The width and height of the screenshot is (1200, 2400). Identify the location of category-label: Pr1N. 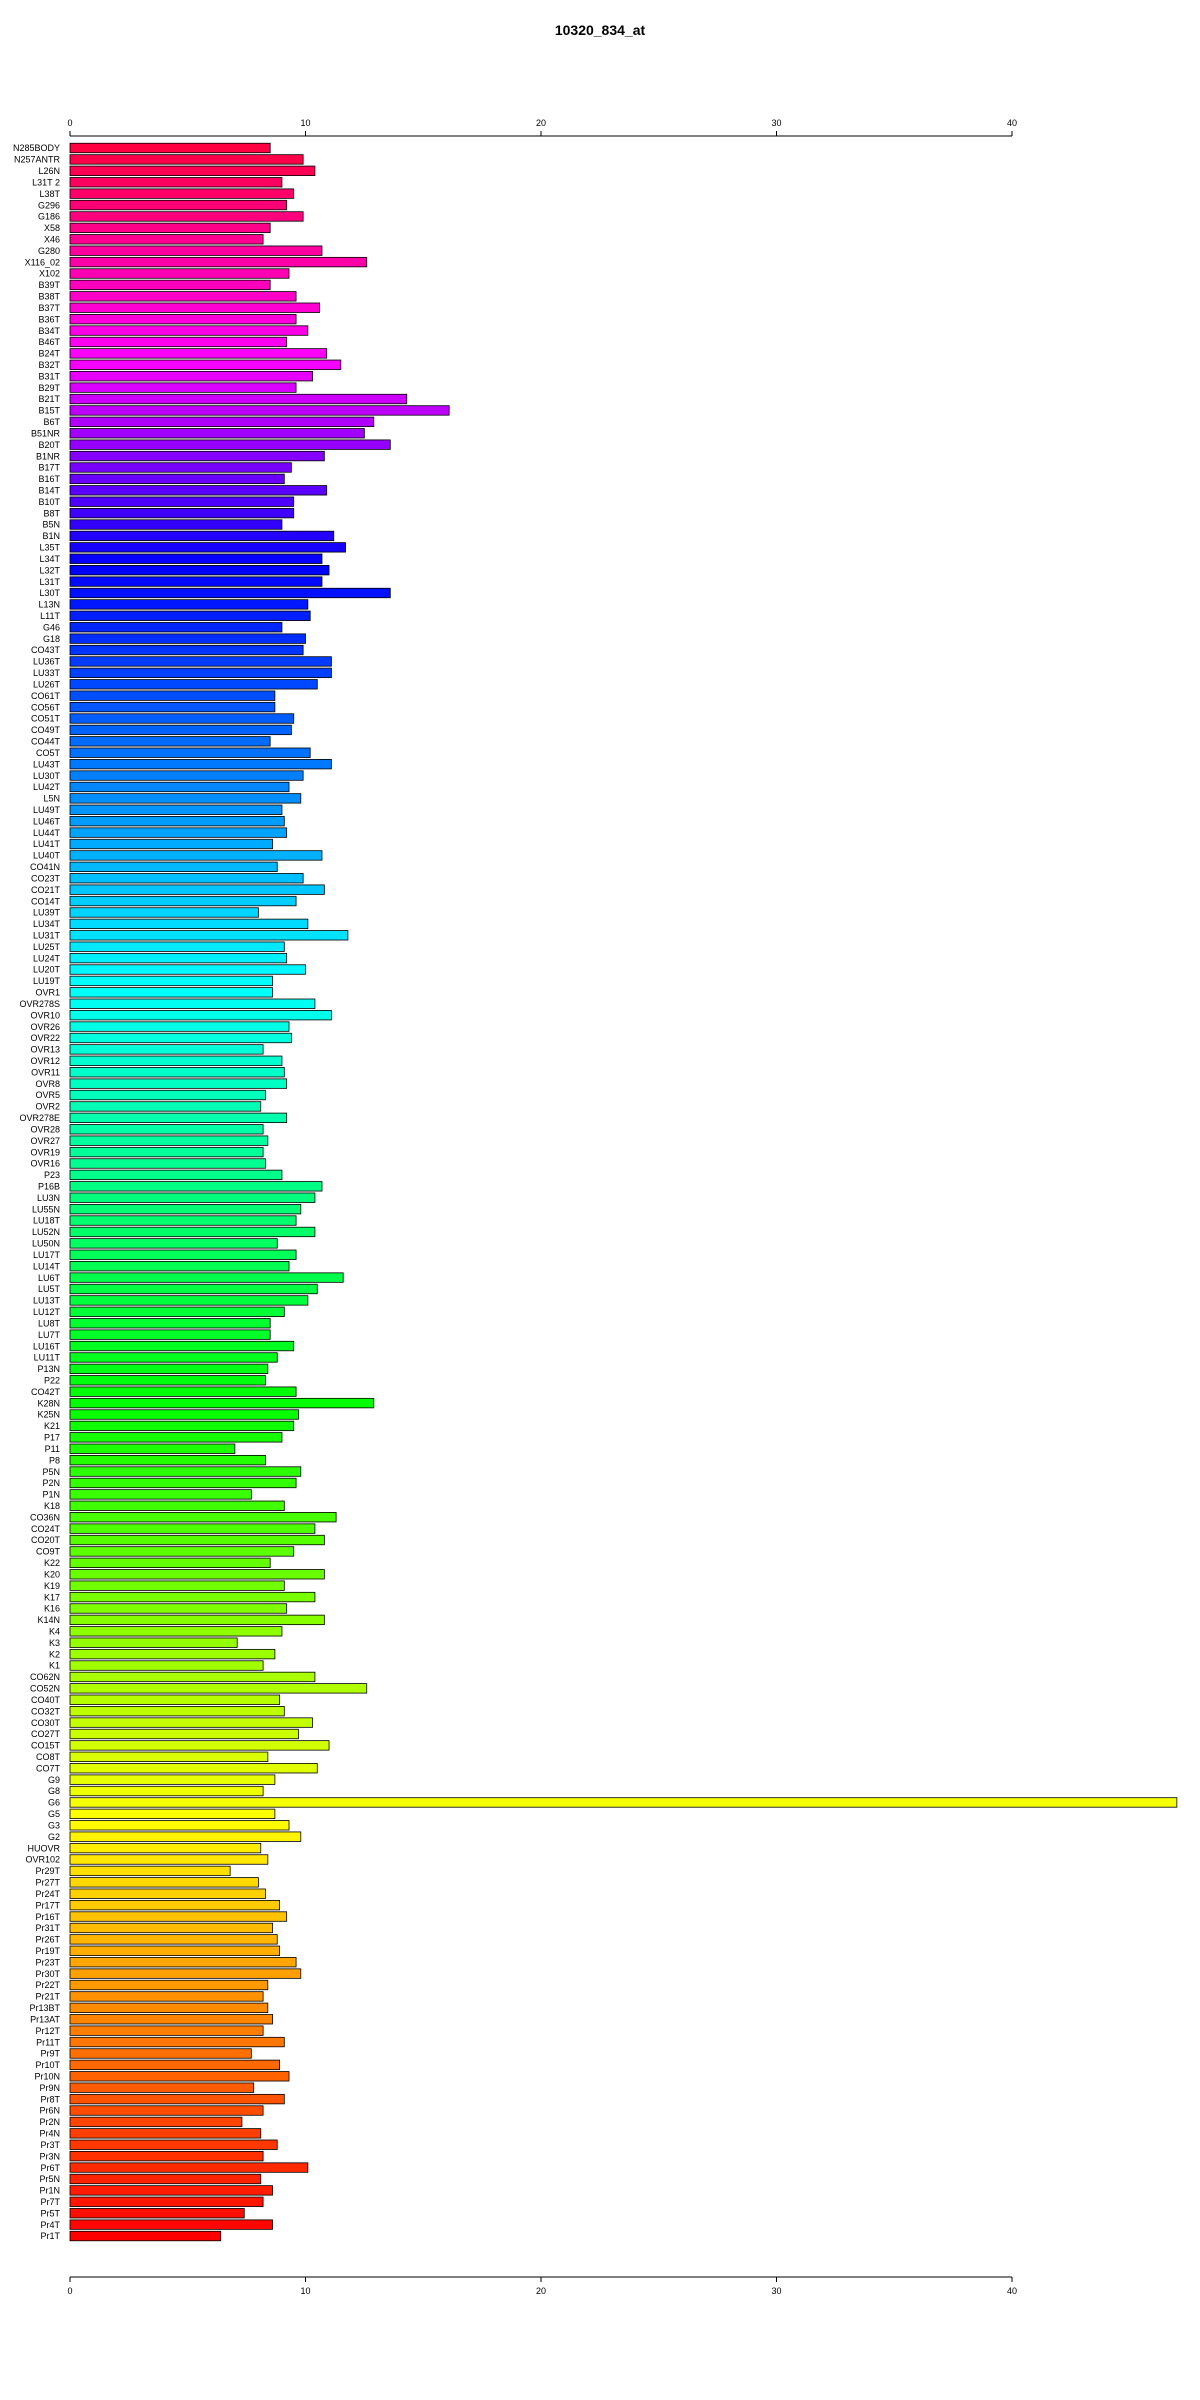
(49, 2191).